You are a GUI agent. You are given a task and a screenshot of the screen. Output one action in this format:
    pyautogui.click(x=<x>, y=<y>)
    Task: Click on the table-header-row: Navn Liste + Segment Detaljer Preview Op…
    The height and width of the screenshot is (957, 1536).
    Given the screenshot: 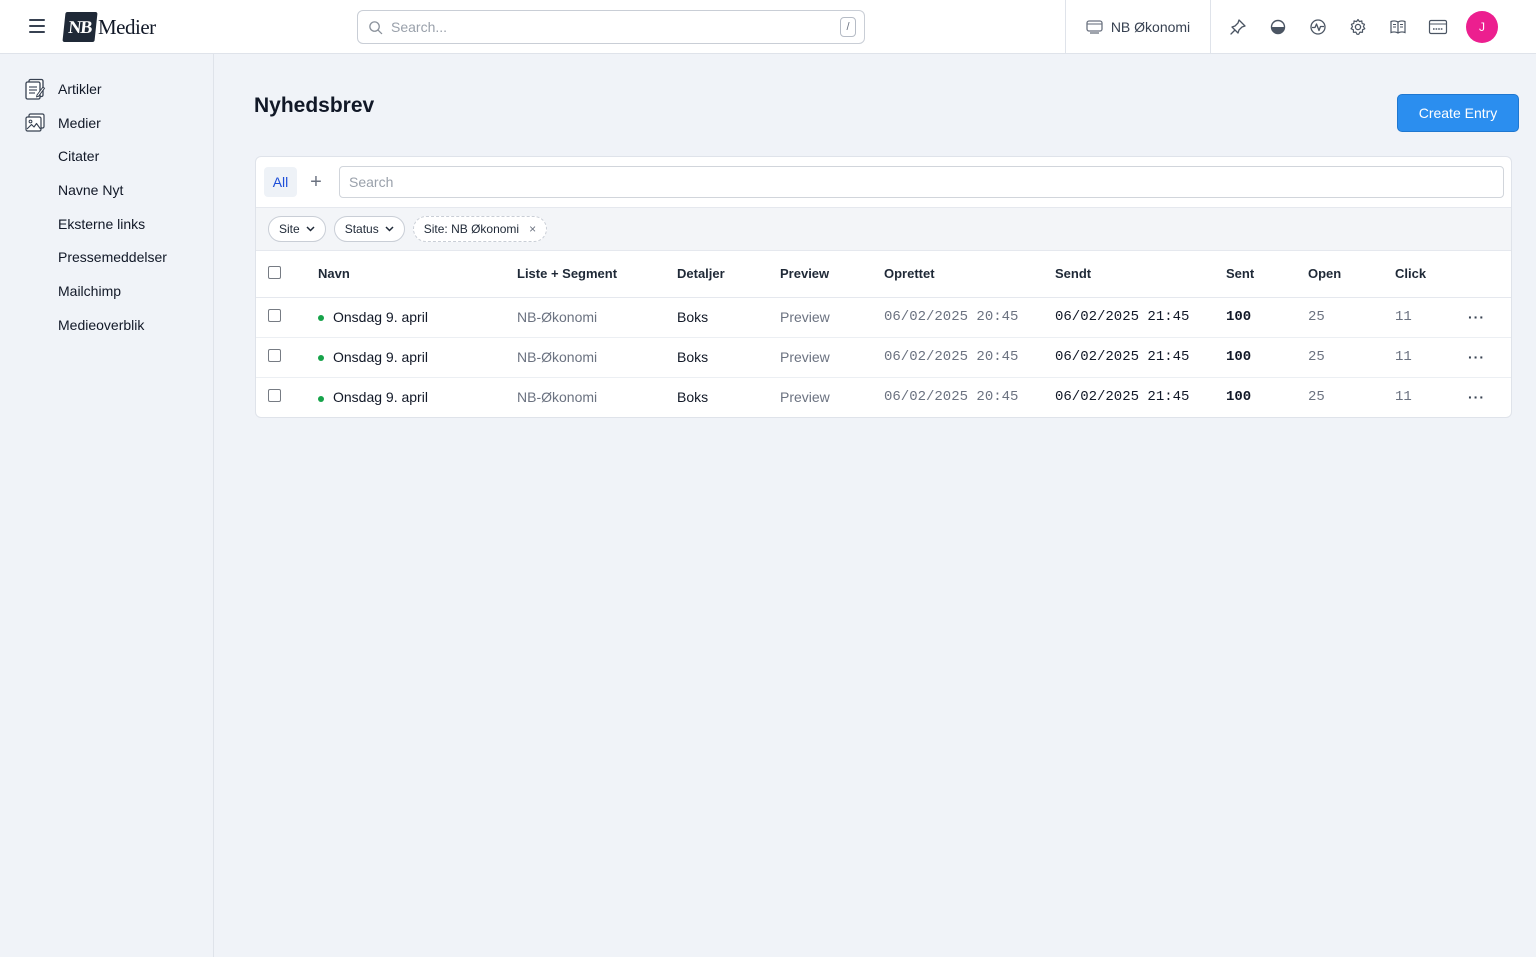 What is the action you would take?
    pyautogui.click(x=883, y=274)
    